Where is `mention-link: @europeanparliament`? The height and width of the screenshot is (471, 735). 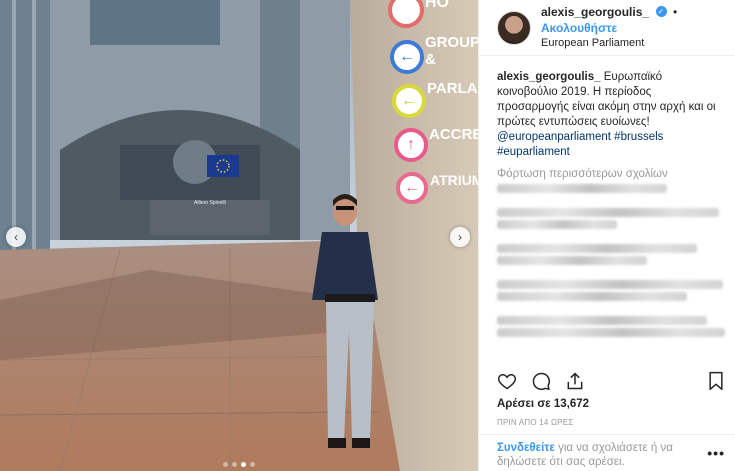 mention-link: @europeanparliament is located at coordinates (554, 137).